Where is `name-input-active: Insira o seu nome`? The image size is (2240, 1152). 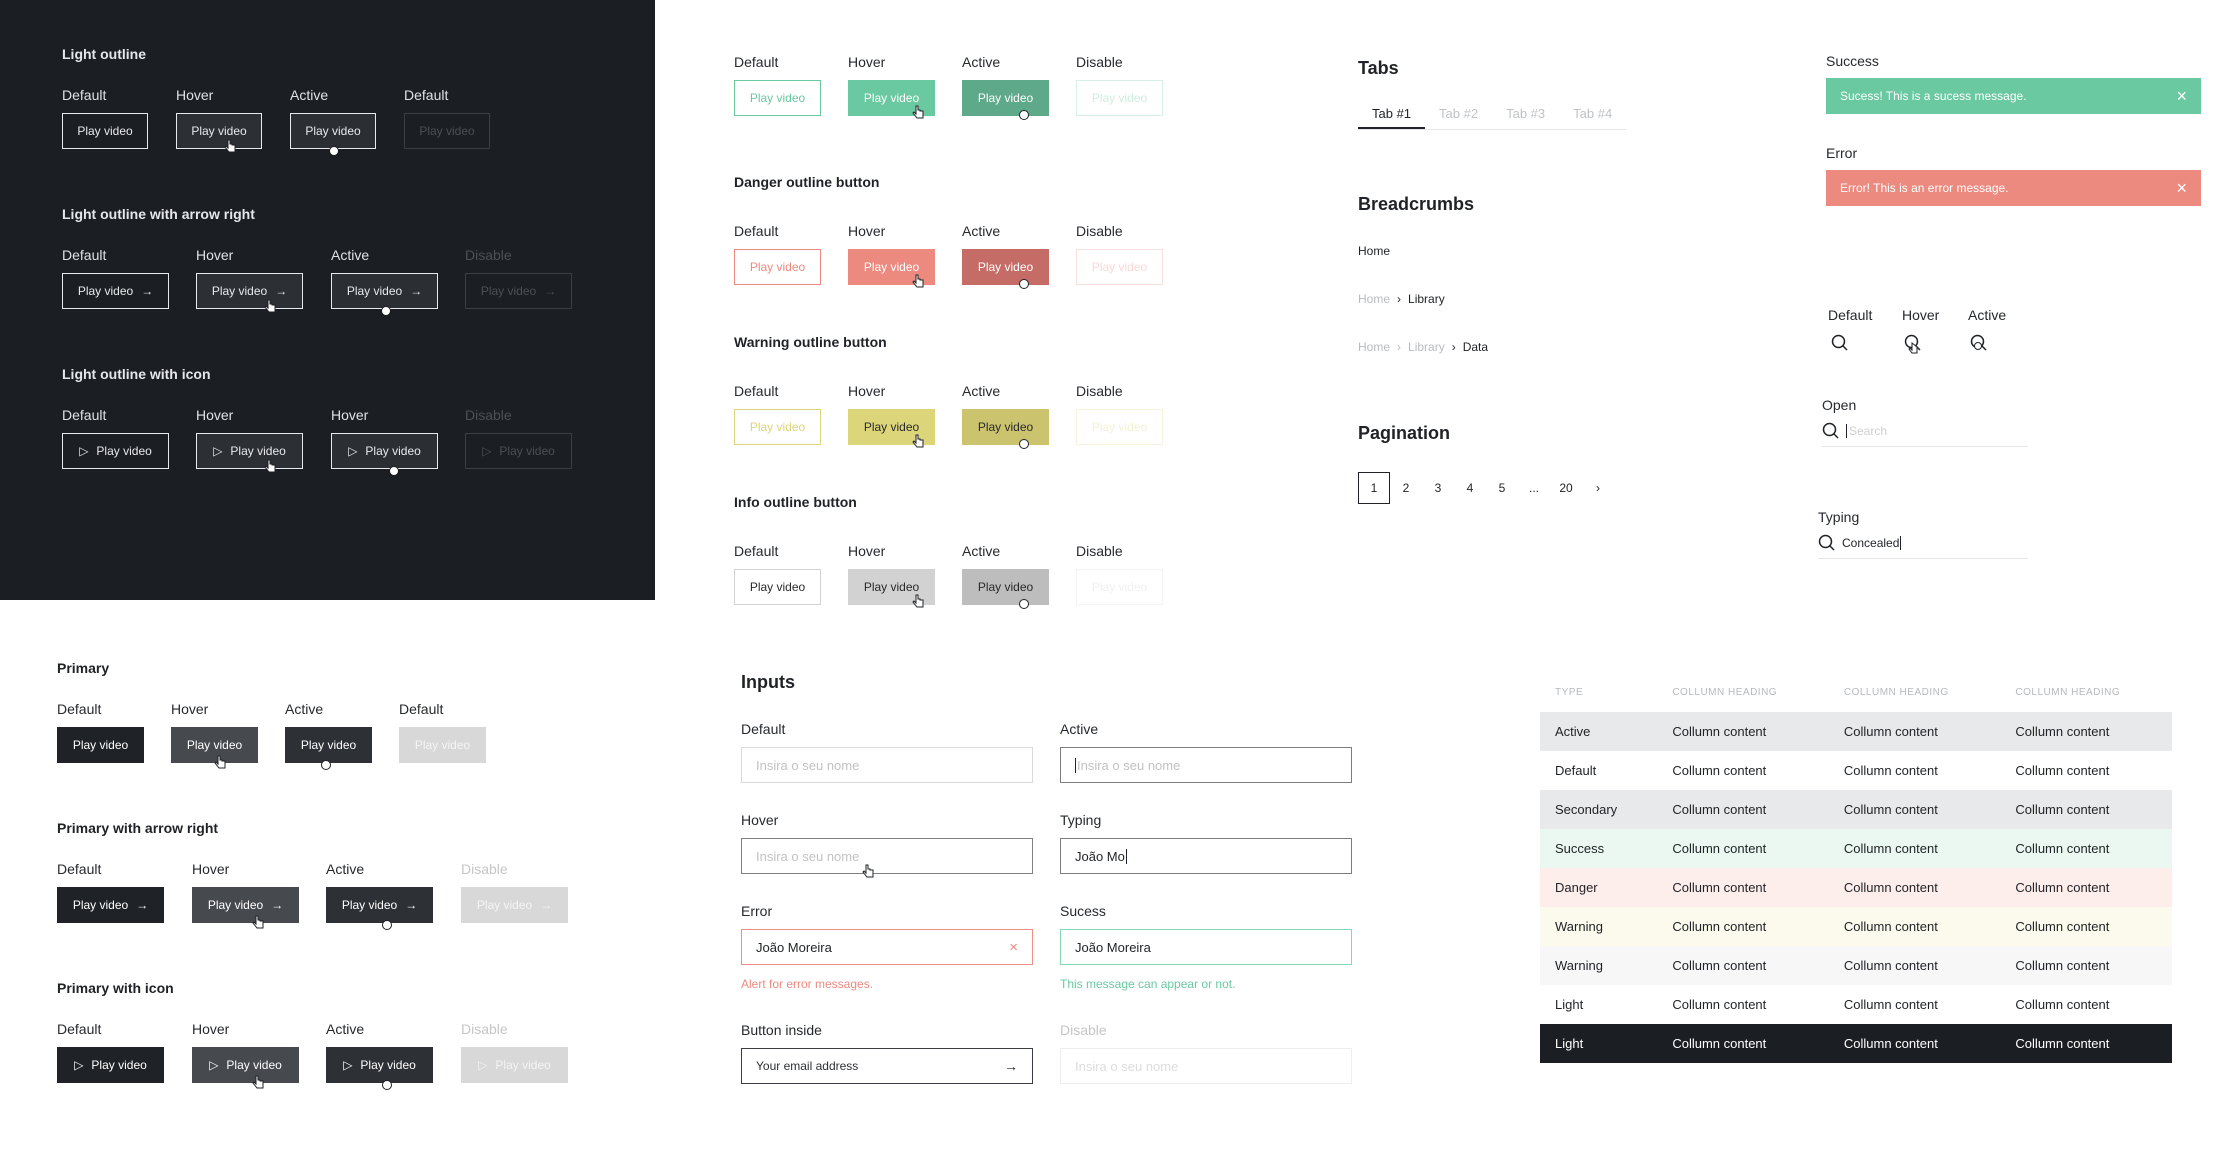
name-input-active: Insira o seu nome is located at coordinates (1206, 765).